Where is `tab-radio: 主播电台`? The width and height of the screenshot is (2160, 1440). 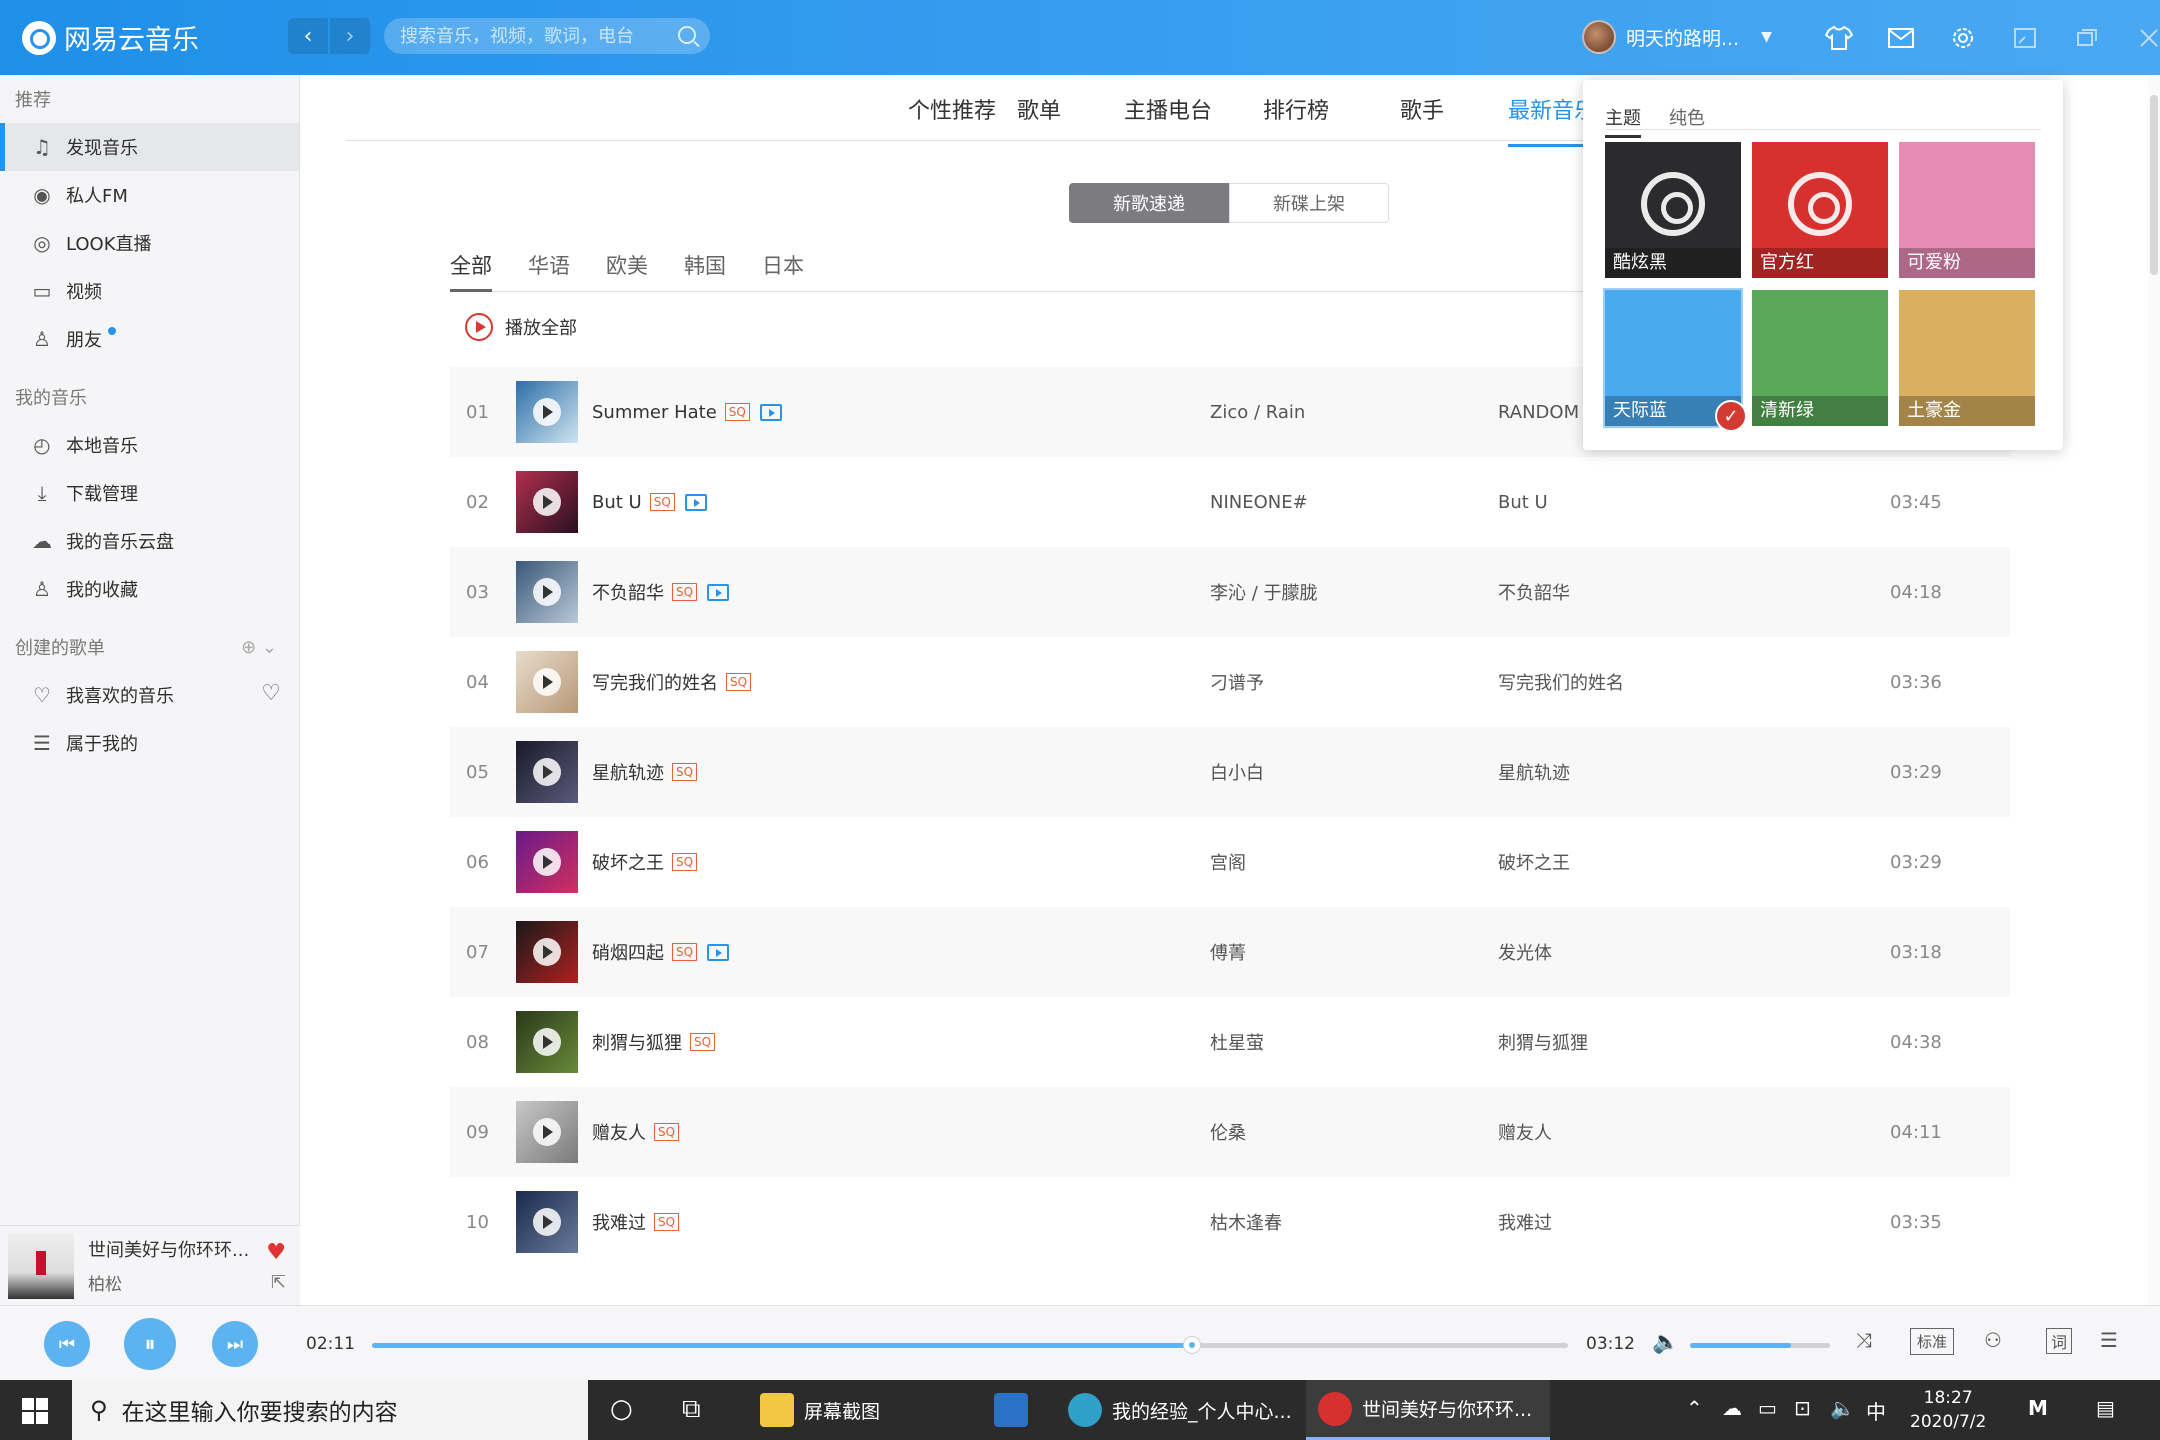
tab-radio: 主播电台 is located at coordinates (1168, 109).